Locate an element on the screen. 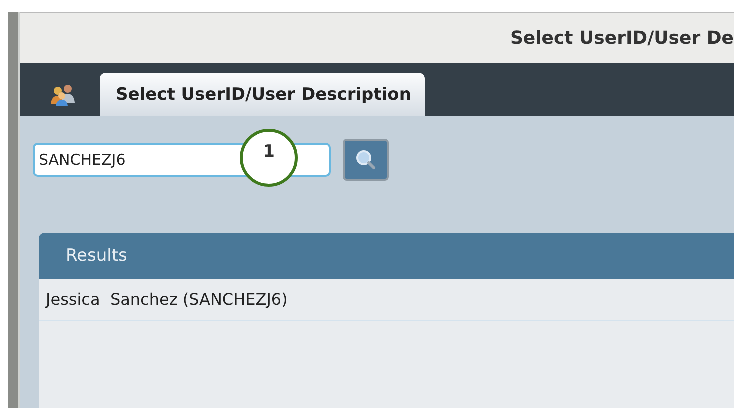  search-button is located at coordinates (366, 160).